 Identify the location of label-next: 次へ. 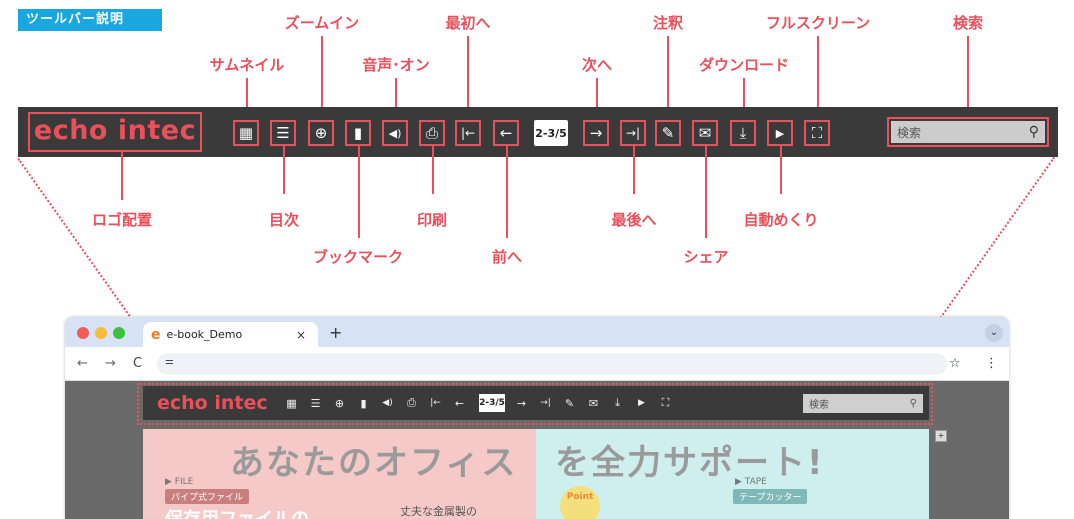
(597, 65).